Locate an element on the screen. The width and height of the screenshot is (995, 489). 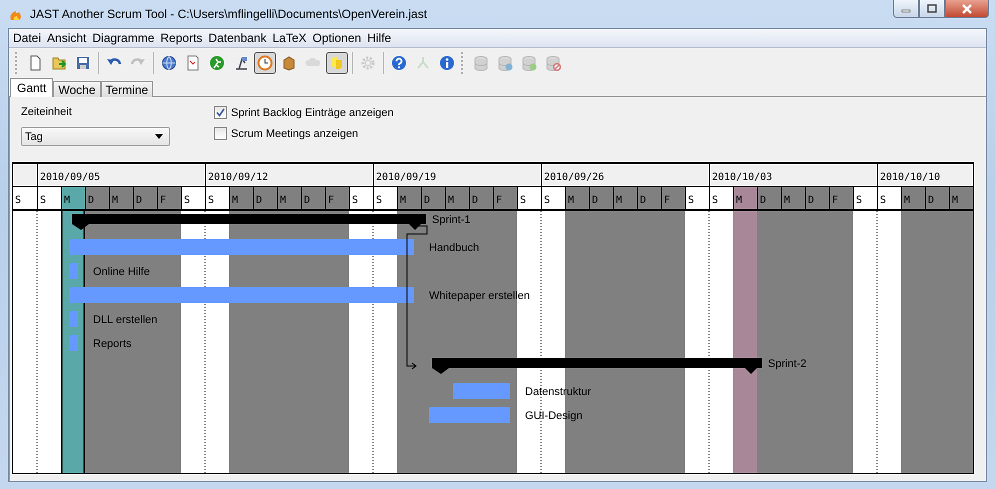
menu-item: Hilfe is located at coordinates (379, 38).